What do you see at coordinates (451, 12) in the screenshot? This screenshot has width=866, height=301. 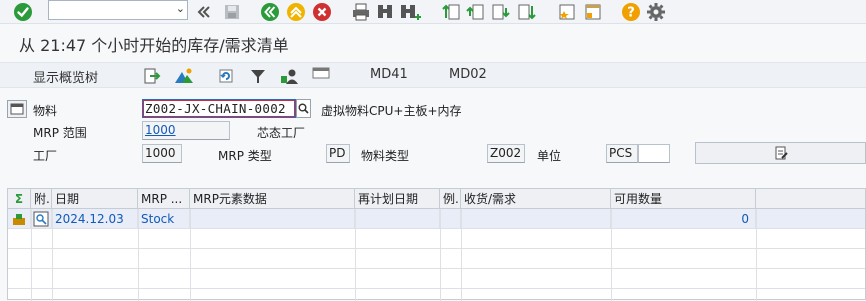 I see `first-page-icon` at bounding box center [451, 12].